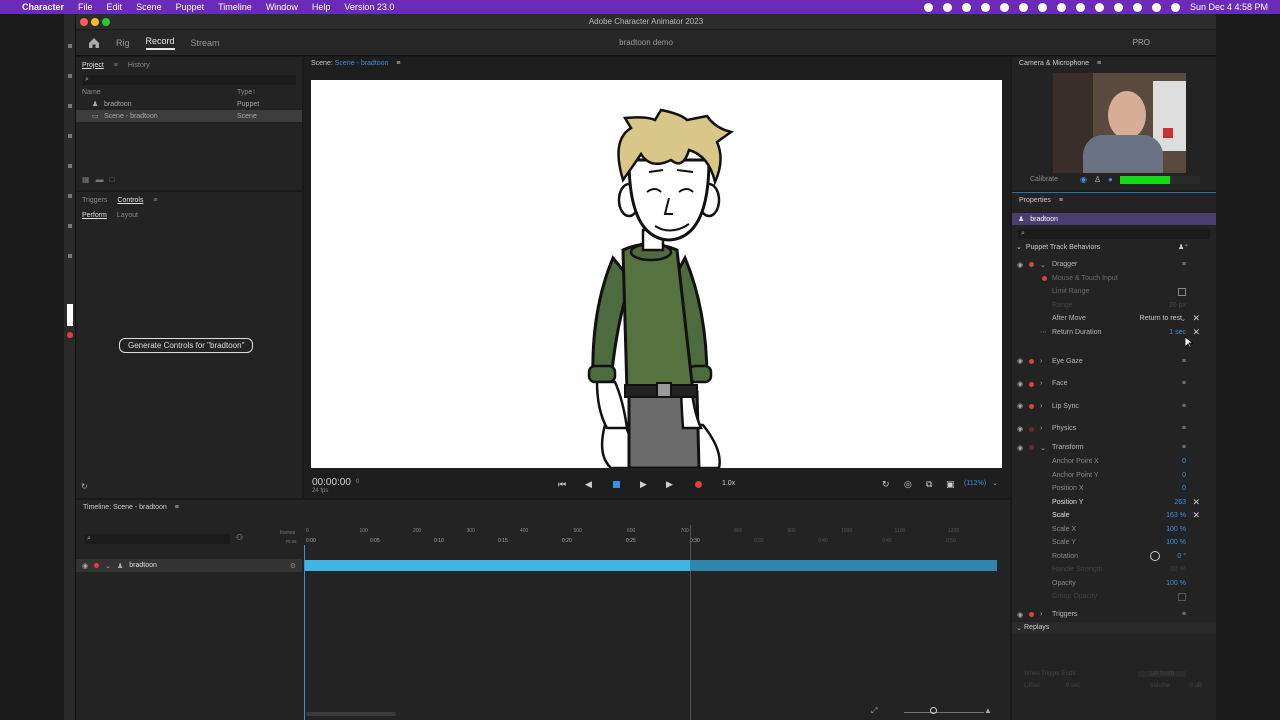 The height and width of the screenshot is (720, 1280). I want to click on param-when-trigger-ends: When Trigger Ends Let finish, so click(1114, 677).